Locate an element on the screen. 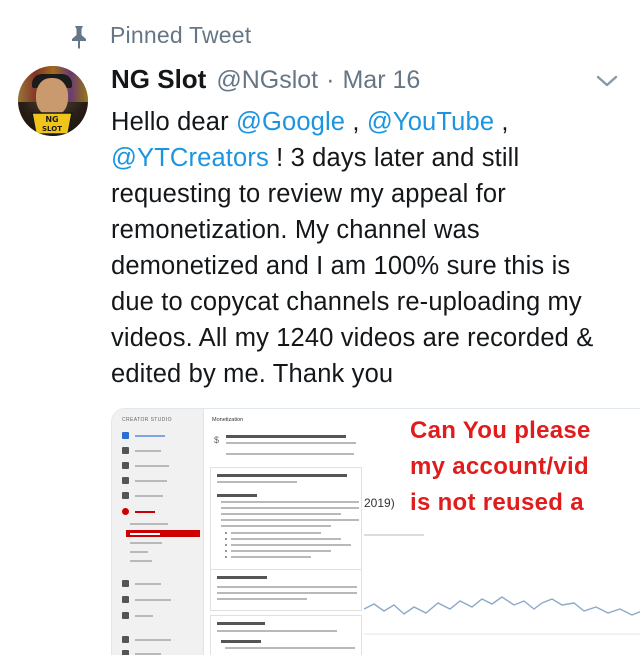  screenshot-sidebar-title: CREATOR STUDIO is located at coordinates (147, 420).